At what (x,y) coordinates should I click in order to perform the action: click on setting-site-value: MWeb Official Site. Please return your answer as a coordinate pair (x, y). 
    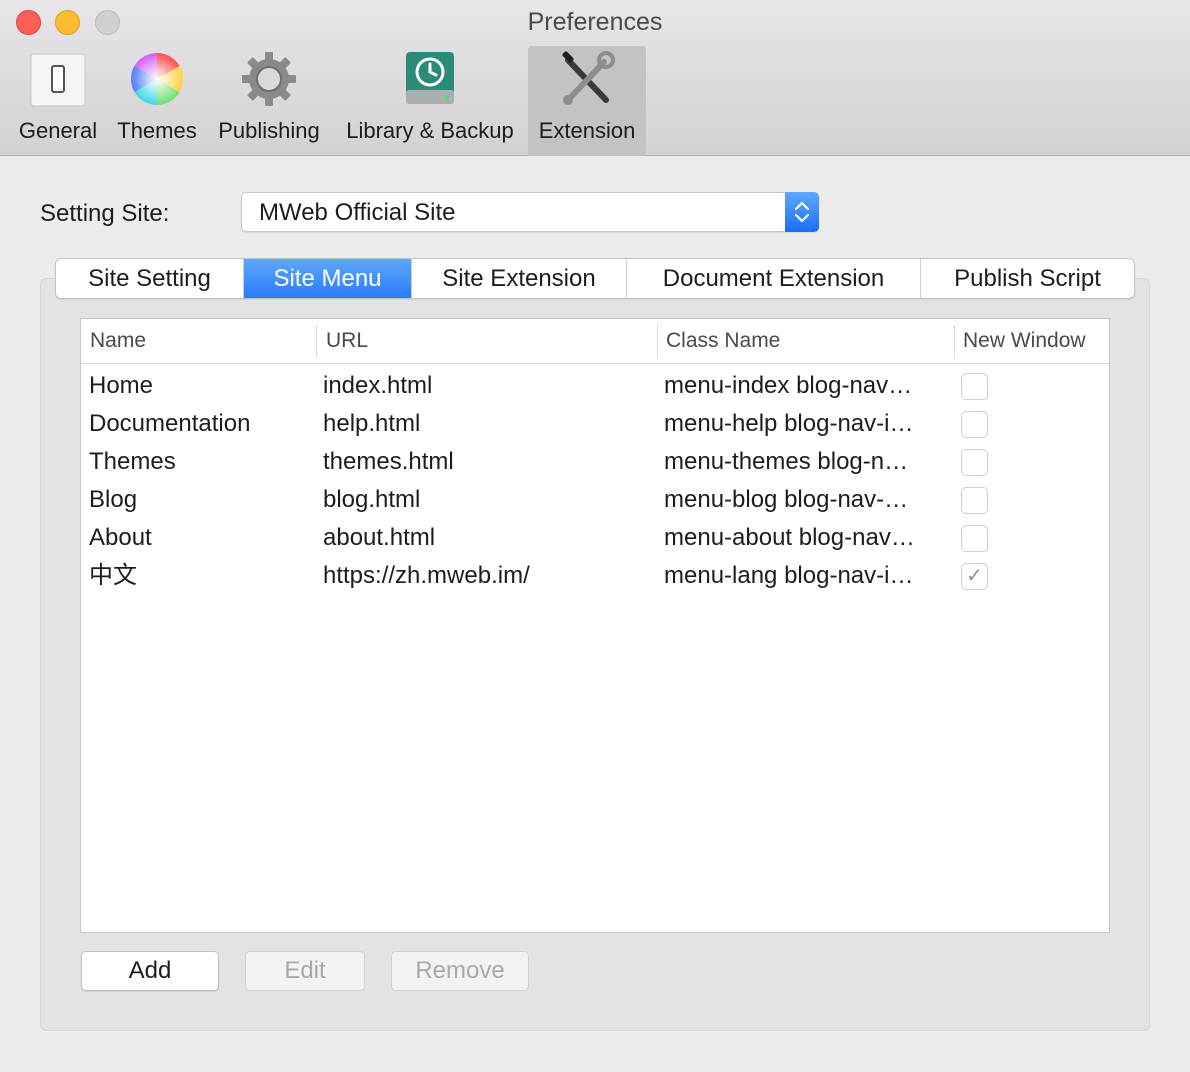
    Looking at the image, I should click on (357, 212).